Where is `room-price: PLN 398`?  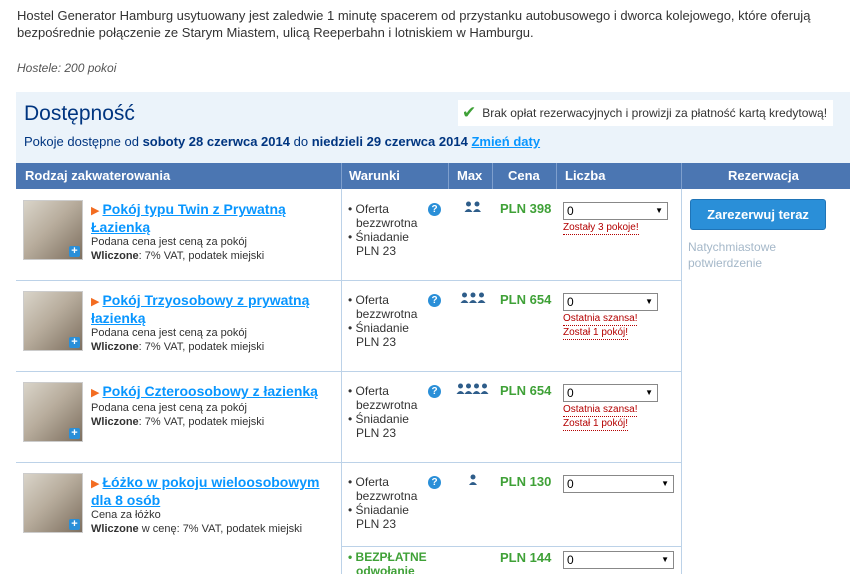
room-price: PLN 398 is located at coordinates (526, 208).